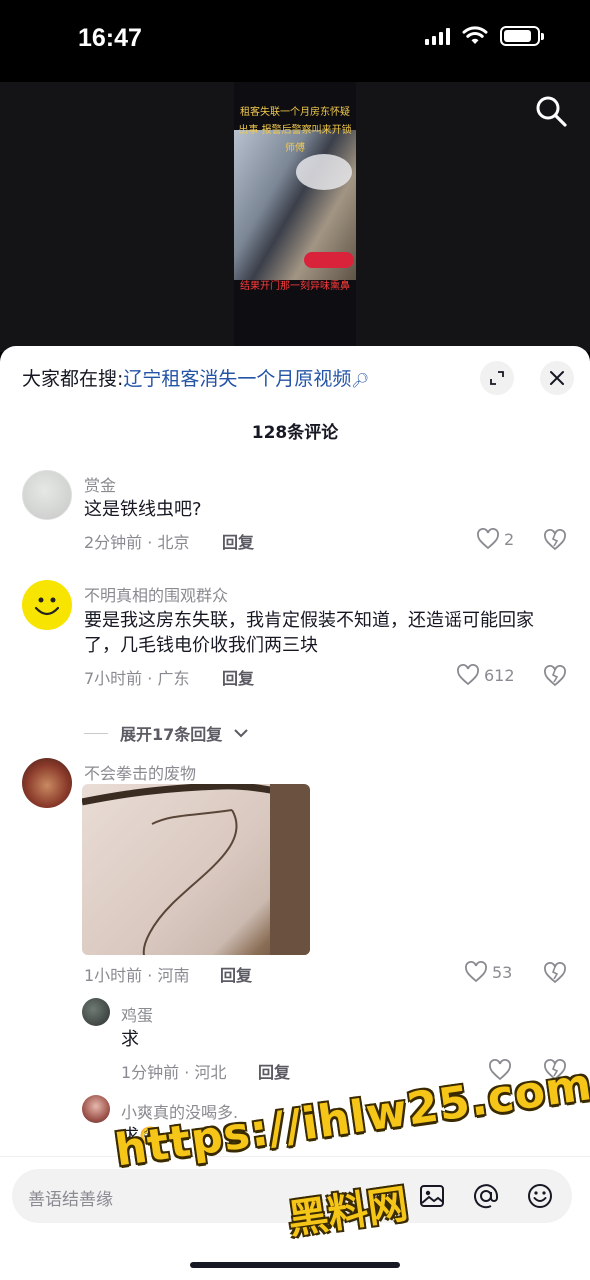 The width and height of the screenshot is (590, 1280). I want to click on status-bar: 16:47, so click(295, 41).